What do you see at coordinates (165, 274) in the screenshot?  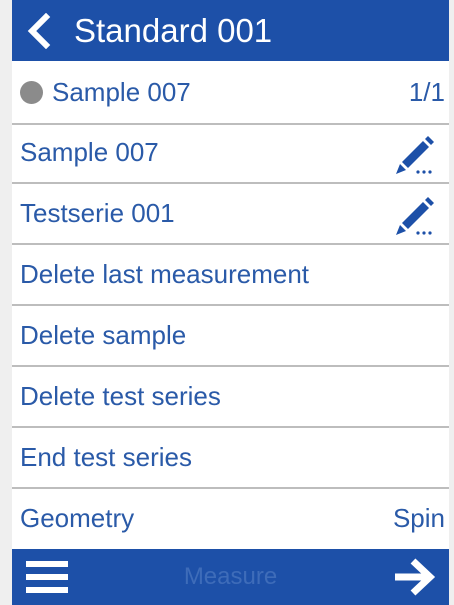 I see `delete-last-measurement-label: Delete last measurement` at bounding box center [165, 274].